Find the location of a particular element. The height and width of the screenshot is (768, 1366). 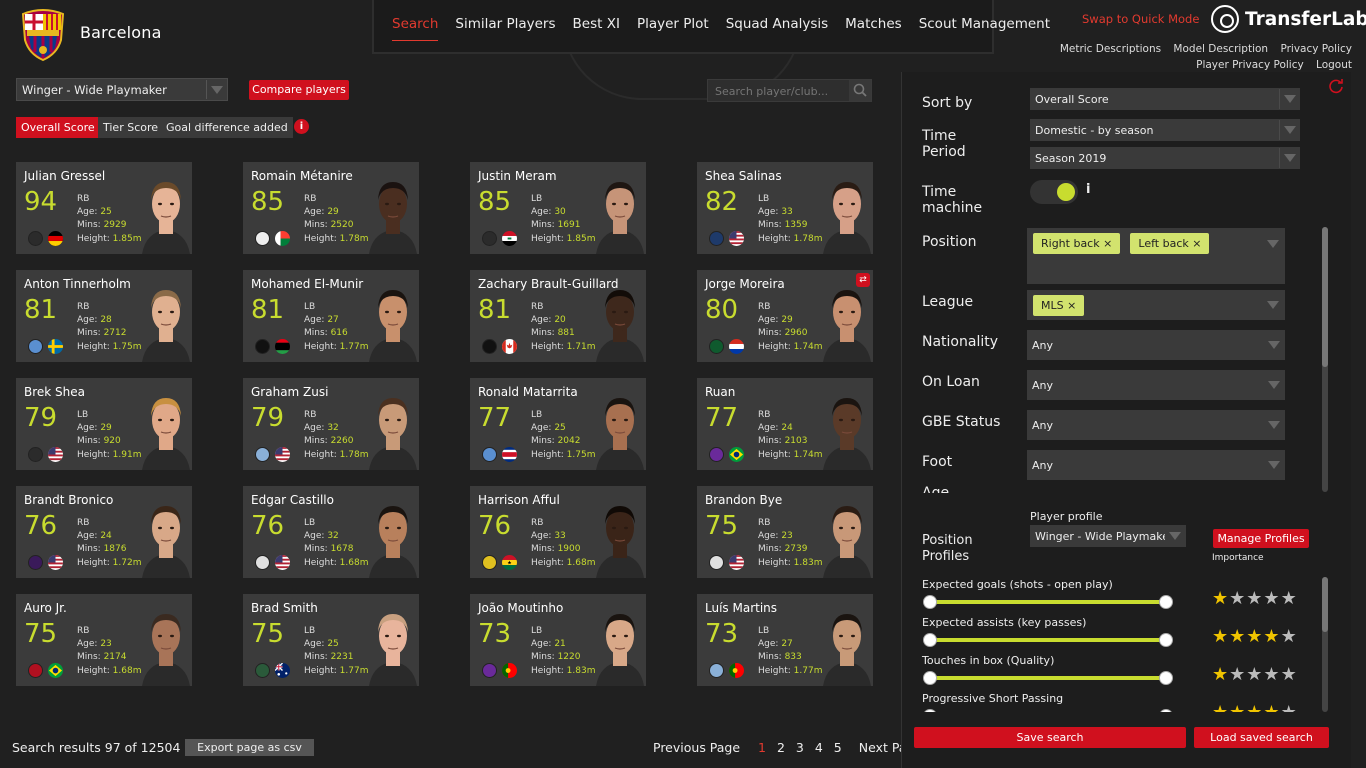

player-name: Zachary Brault-Guillard is located at coordinates (548, 284).